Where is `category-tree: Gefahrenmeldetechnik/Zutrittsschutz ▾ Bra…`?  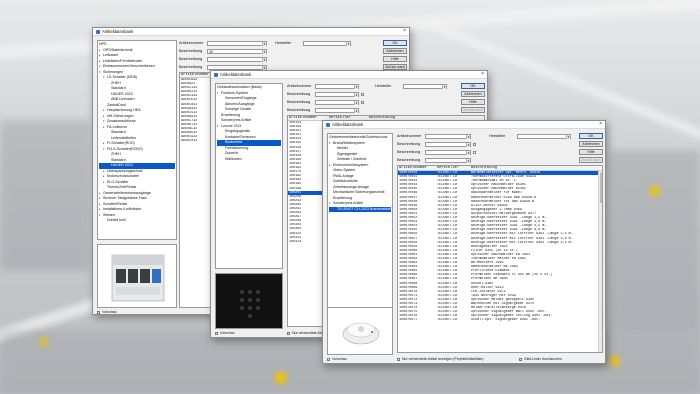 category-tree: Gefahrenmeldetechnik/Zutrittsschutz ▾ Bra… is located at coordinates (360, 223).